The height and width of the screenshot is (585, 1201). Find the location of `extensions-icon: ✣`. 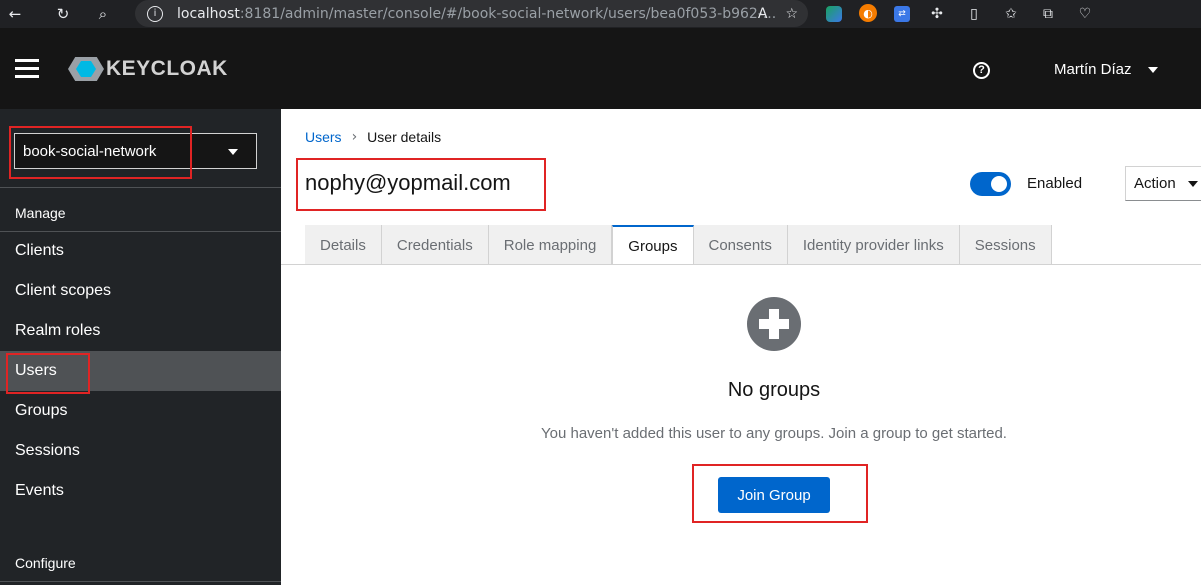

extensions-icon: ✣ is located at coordinates (937, 14).